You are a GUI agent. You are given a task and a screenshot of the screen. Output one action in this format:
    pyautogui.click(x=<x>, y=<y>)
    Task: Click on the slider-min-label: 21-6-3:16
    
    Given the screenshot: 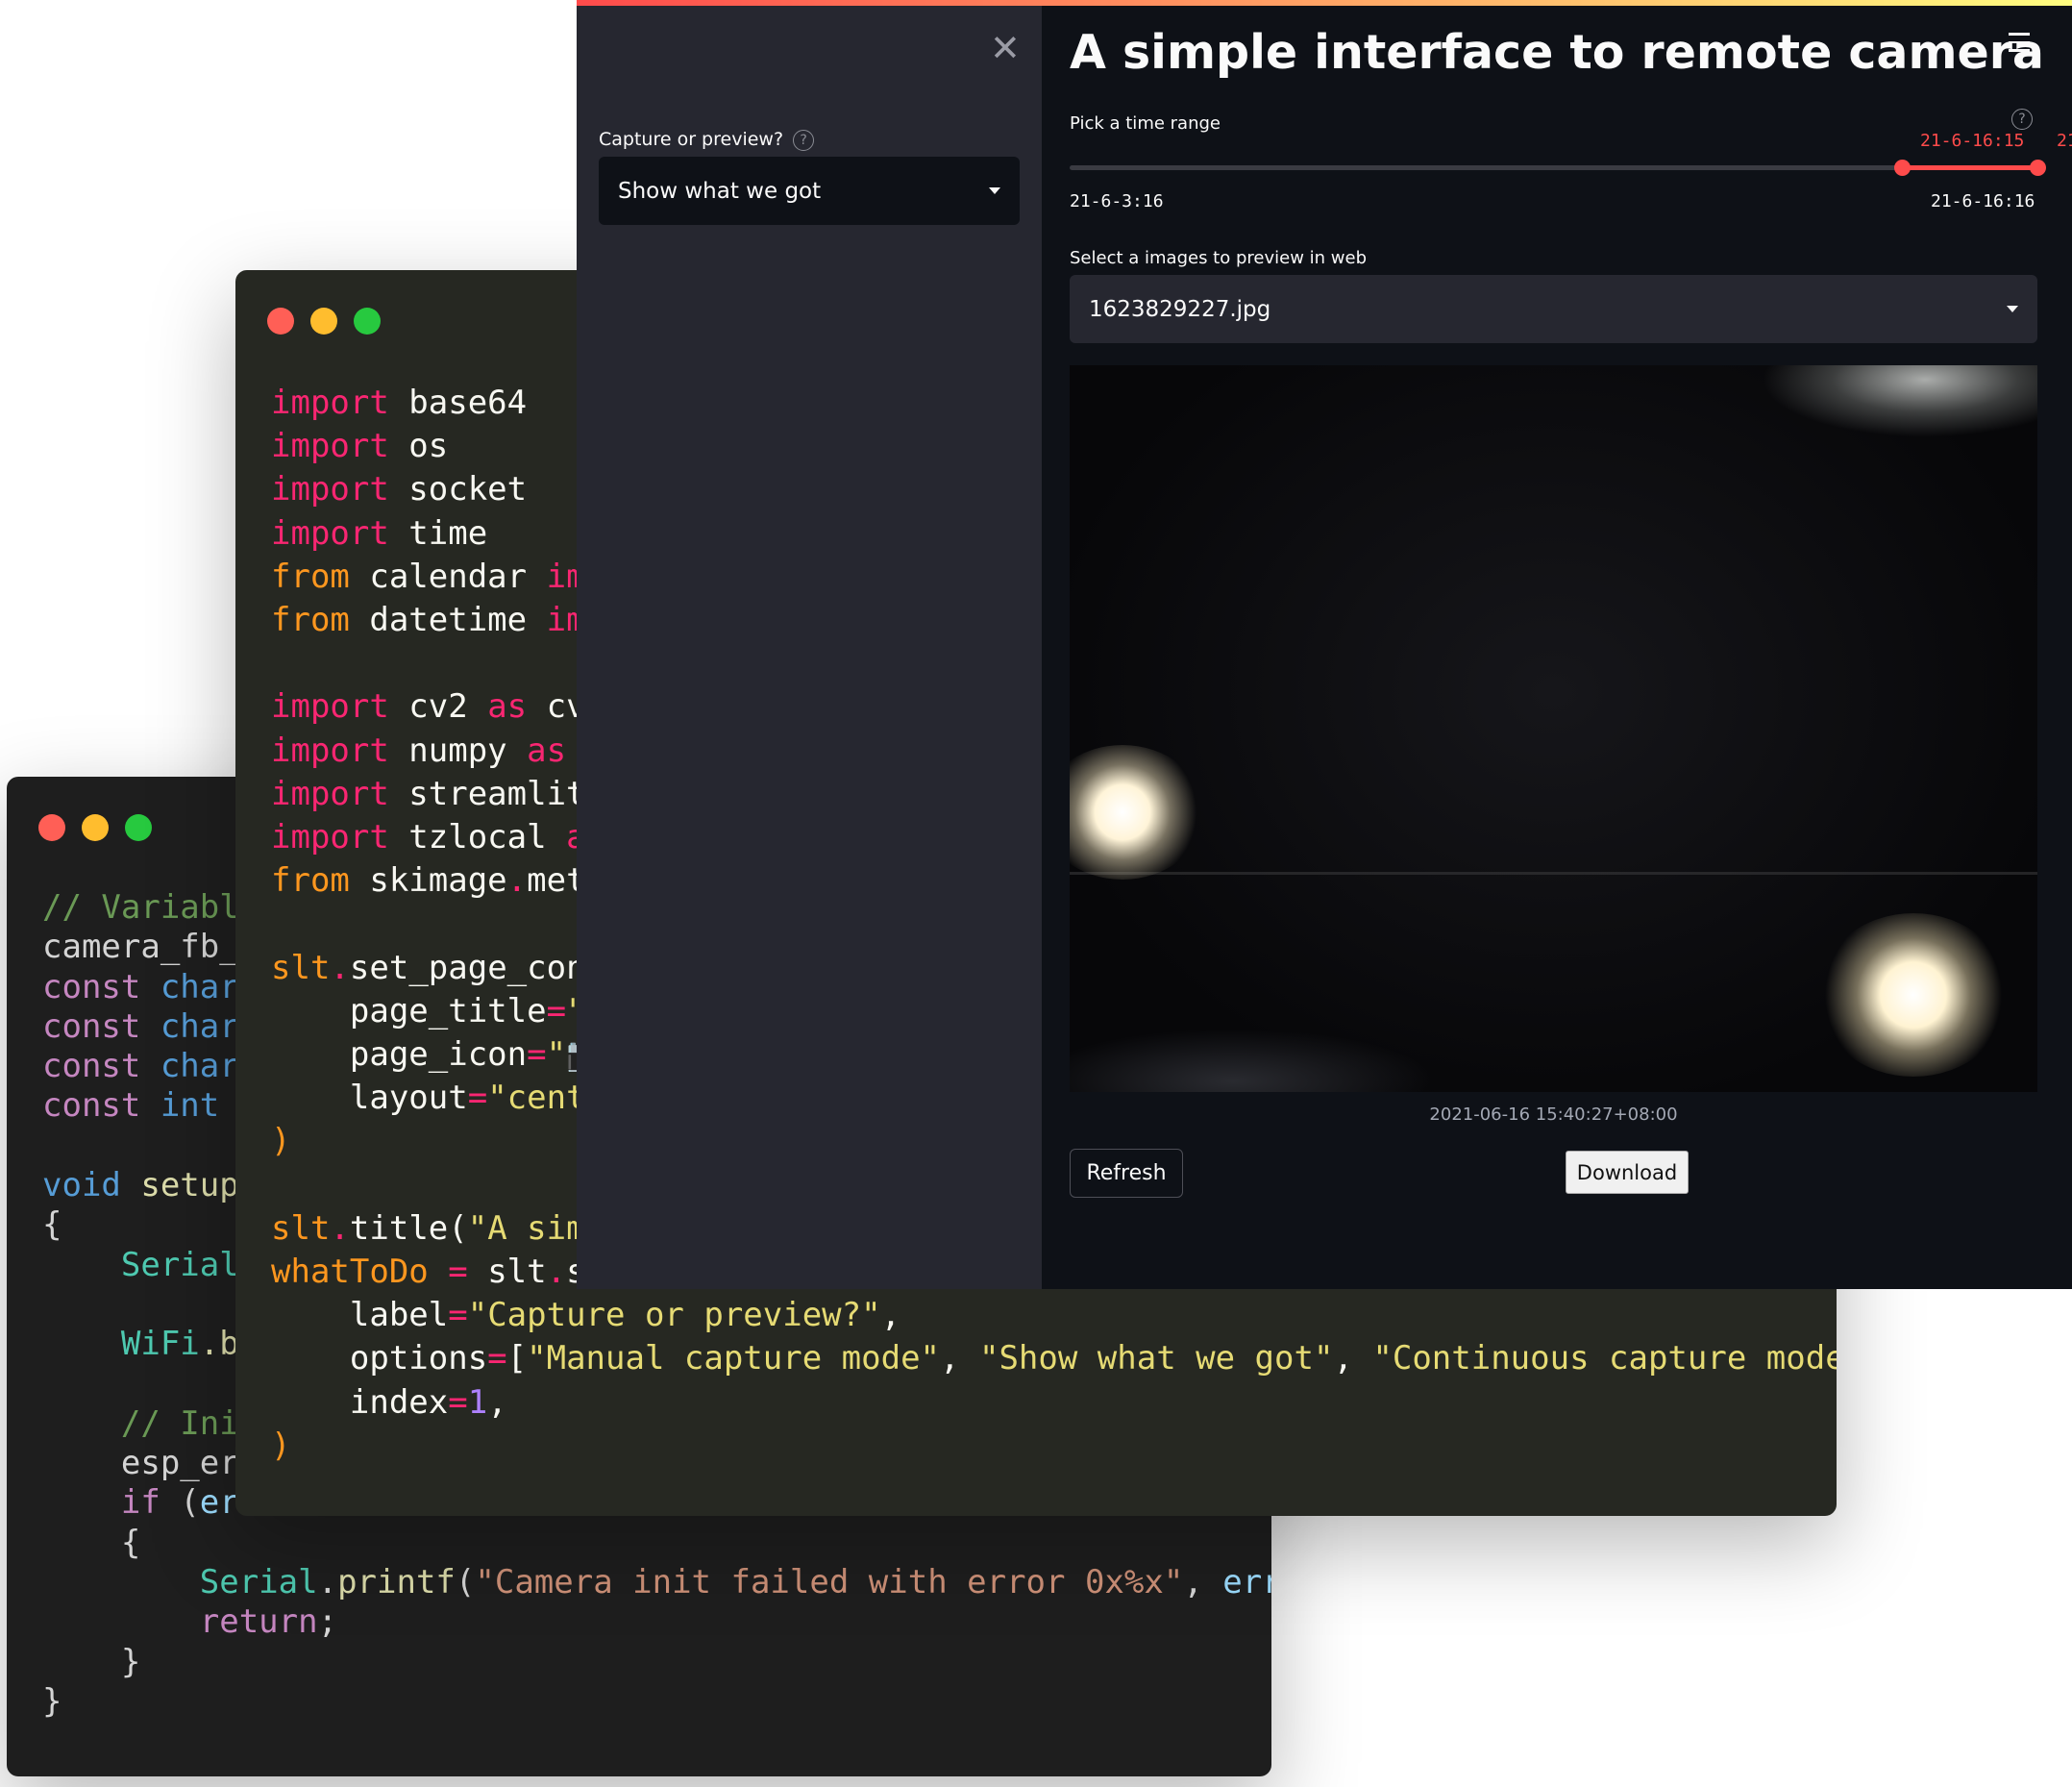 What is the action you would take?
    pyautogui.click(x=1117, y=201)
    